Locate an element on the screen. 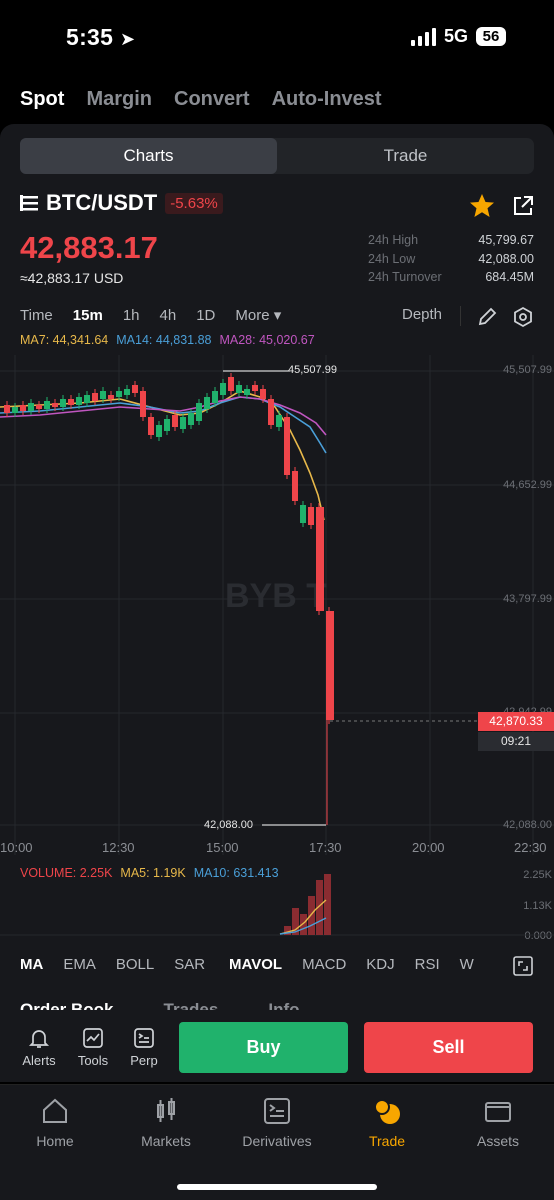  perp-button: Perp is located at coordinates (144, 1047).